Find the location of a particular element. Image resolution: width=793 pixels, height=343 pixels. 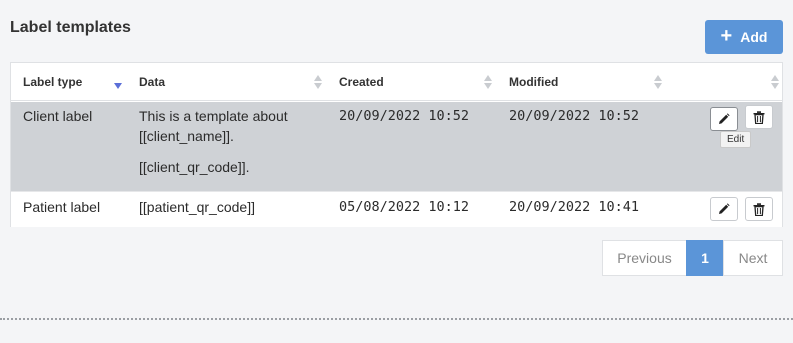

column-header-created: Created is located at coordinates (361, 82).